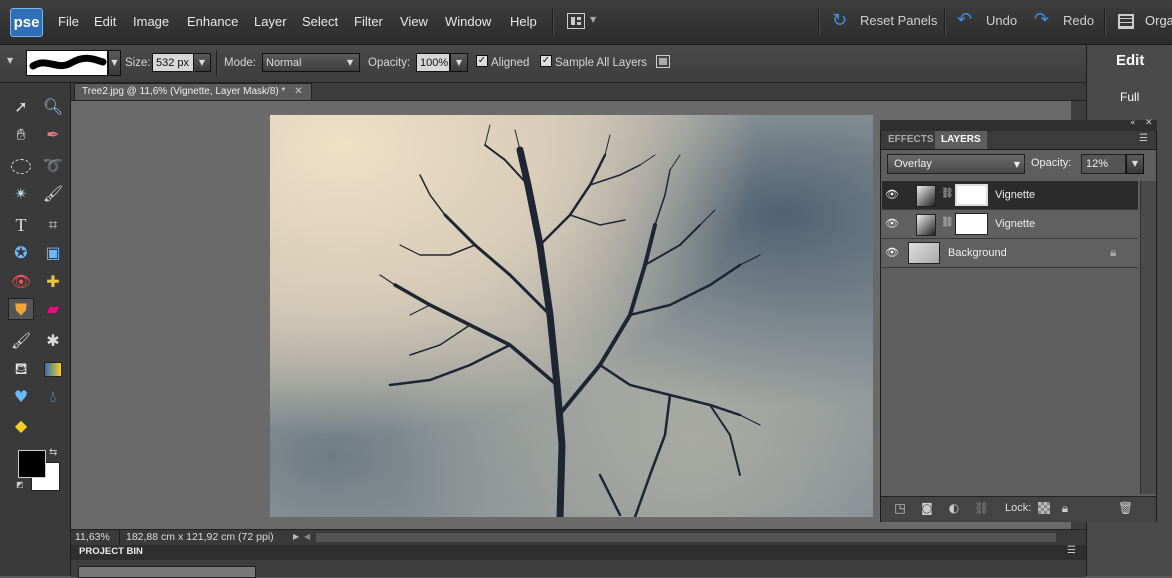 The height and width of the screenshot is (578, 1172). Describe the element at coordinates (21, 135) in the screenshot. I see `hand-tool-icon: ✋︎` at that location.